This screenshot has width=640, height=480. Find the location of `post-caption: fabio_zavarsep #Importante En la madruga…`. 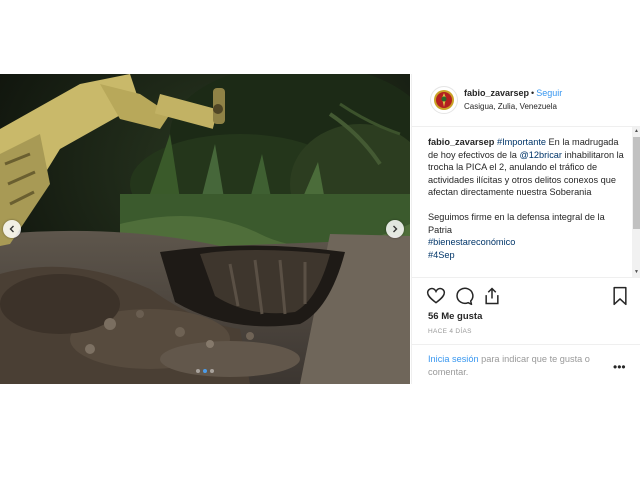

post-caption: fabio_zavarsep #Importante En la madruga… is located at coordinates (528, 198).